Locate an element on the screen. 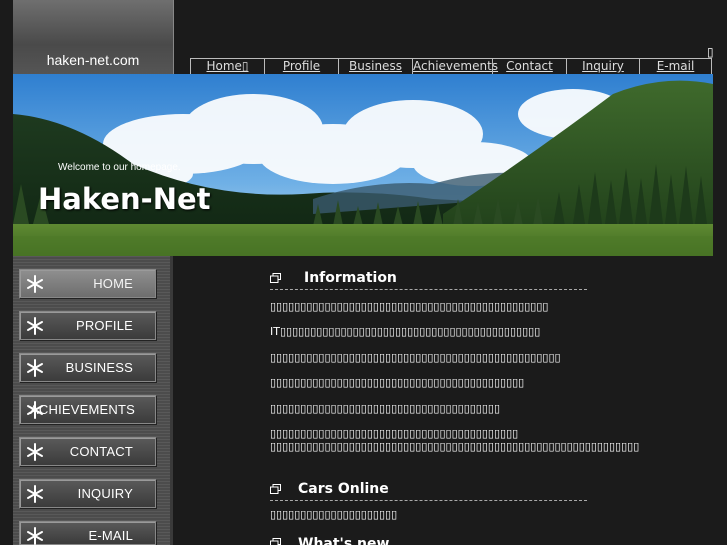 The image size is (727, 545). sidebar-item-label: ACHIEVEMENTS is located at coordinates (82, 409).